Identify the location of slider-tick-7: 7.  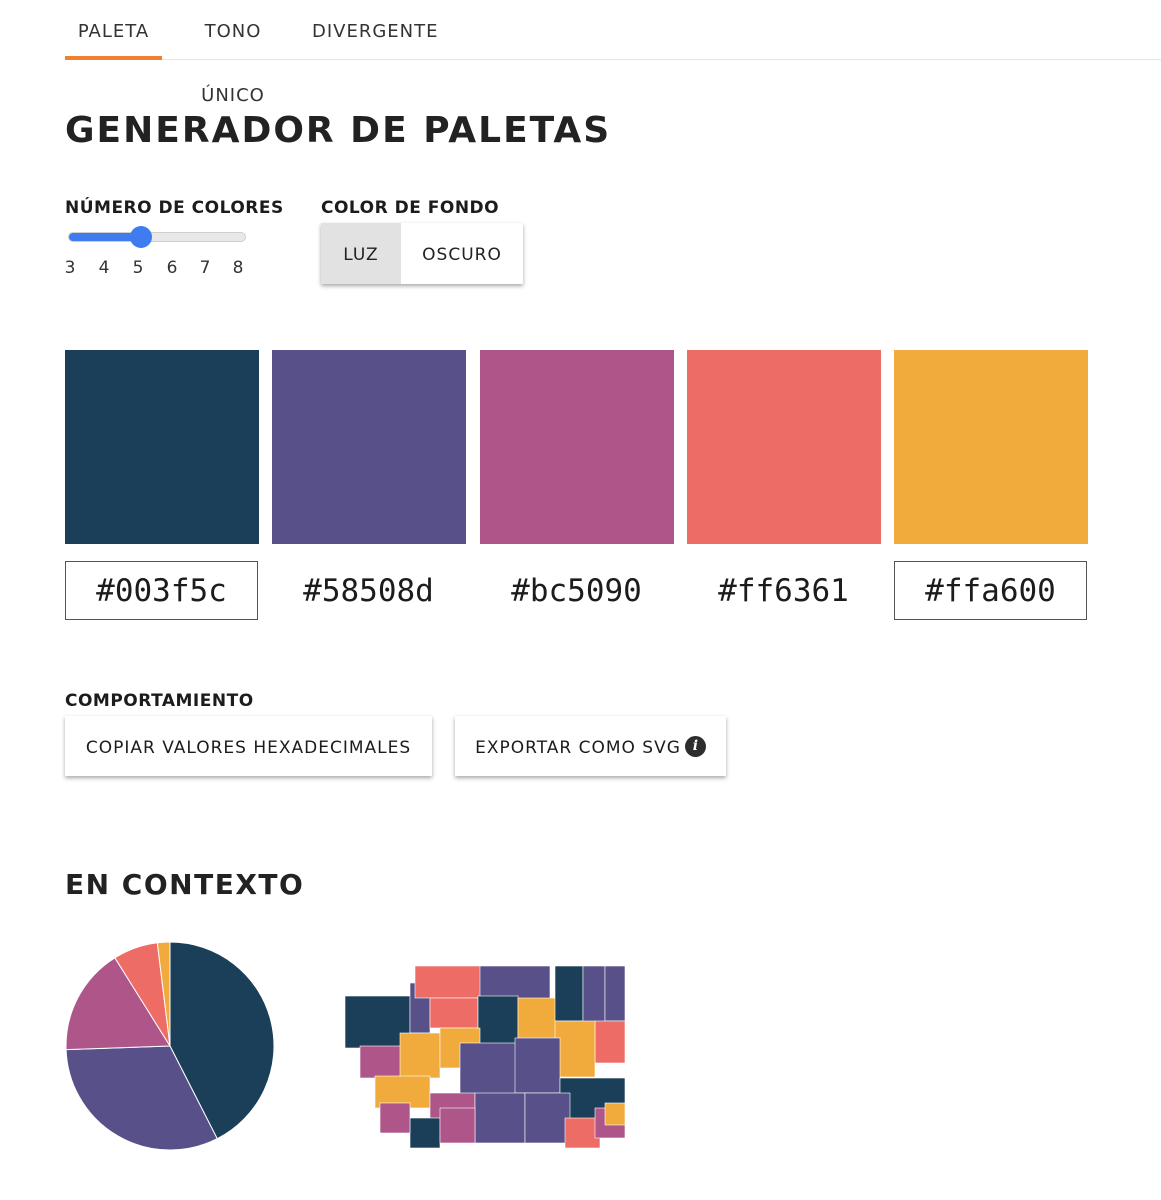
(205, 268).